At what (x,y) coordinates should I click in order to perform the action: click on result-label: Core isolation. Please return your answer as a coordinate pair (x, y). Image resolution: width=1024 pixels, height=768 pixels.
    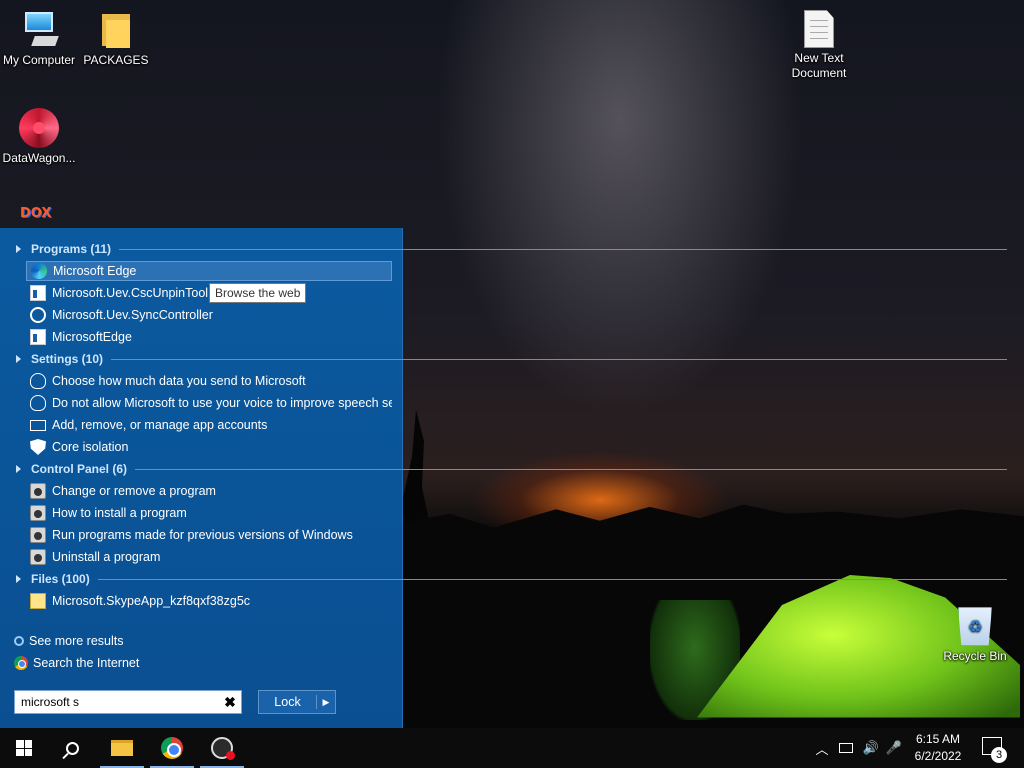
    Looking at the image, I should click on (90, 447).